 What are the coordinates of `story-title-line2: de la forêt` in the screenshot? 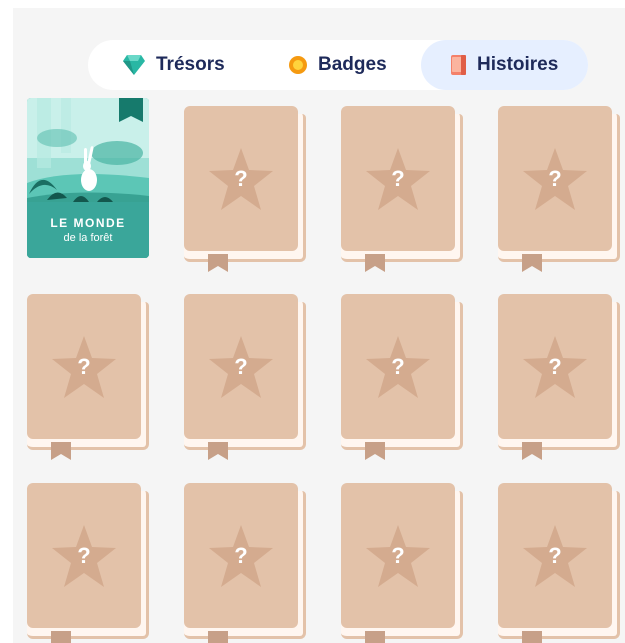 It's located at (88, 238).